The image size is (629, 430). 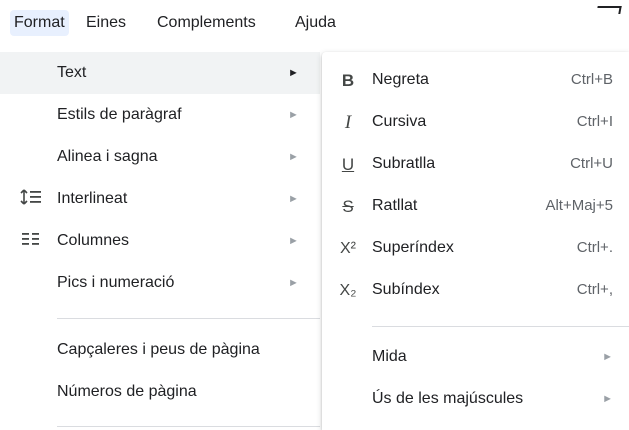 I want to click on format-menu-item-label: Capçaleres i peus de pàgina, so click(x=158, y=349).